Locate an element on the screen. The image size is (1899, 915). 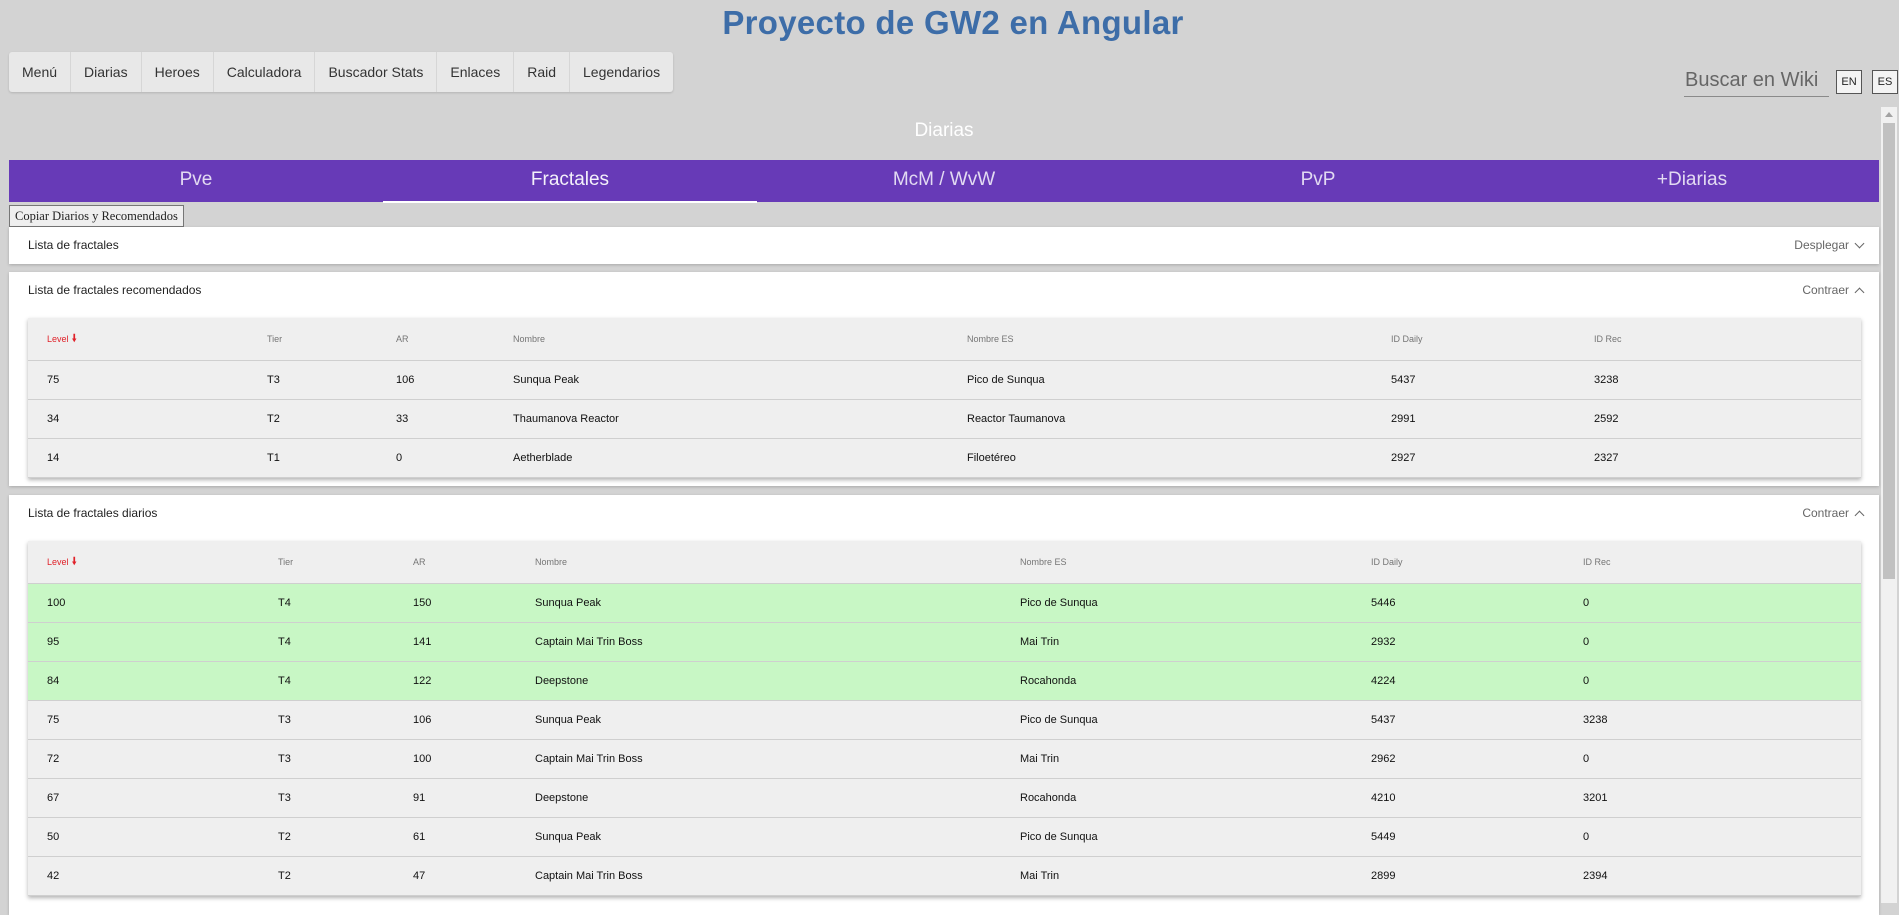
cell-id-rec: 2327 is located at coordinates (1718, 458).